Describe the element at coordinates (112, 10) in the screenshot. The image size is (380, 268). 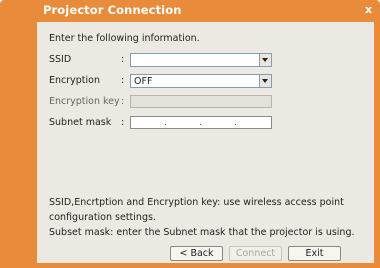
I see `dialog-title: Projector Connection` at that location.